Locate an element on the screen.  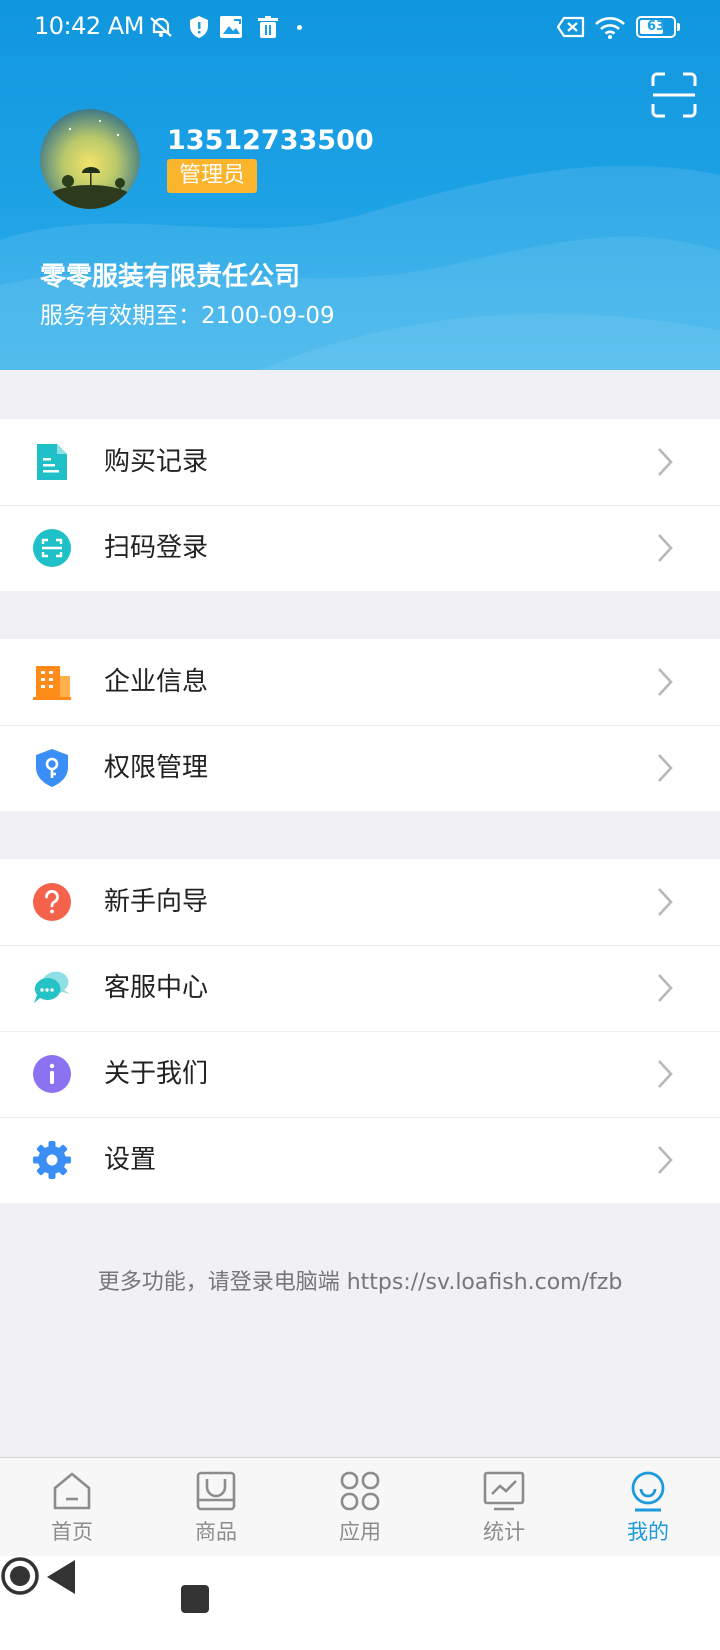
company-name: 零零服装有限责任公司 is located at coordinates (170, 277).